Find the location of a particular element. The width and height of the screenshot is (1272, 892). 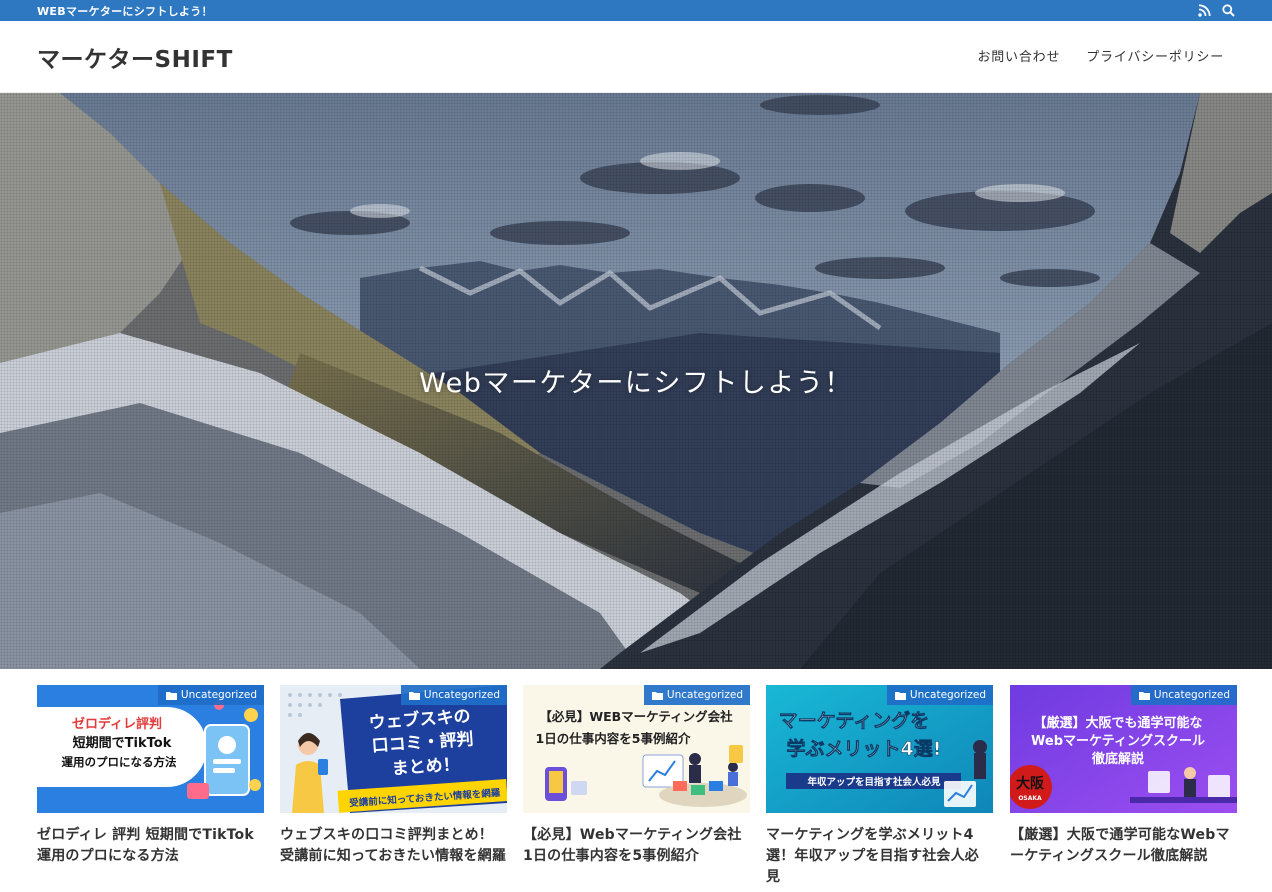

thumb-text: 【厳選】大阪でも通学可能な is located at coordinates (1117, 723).